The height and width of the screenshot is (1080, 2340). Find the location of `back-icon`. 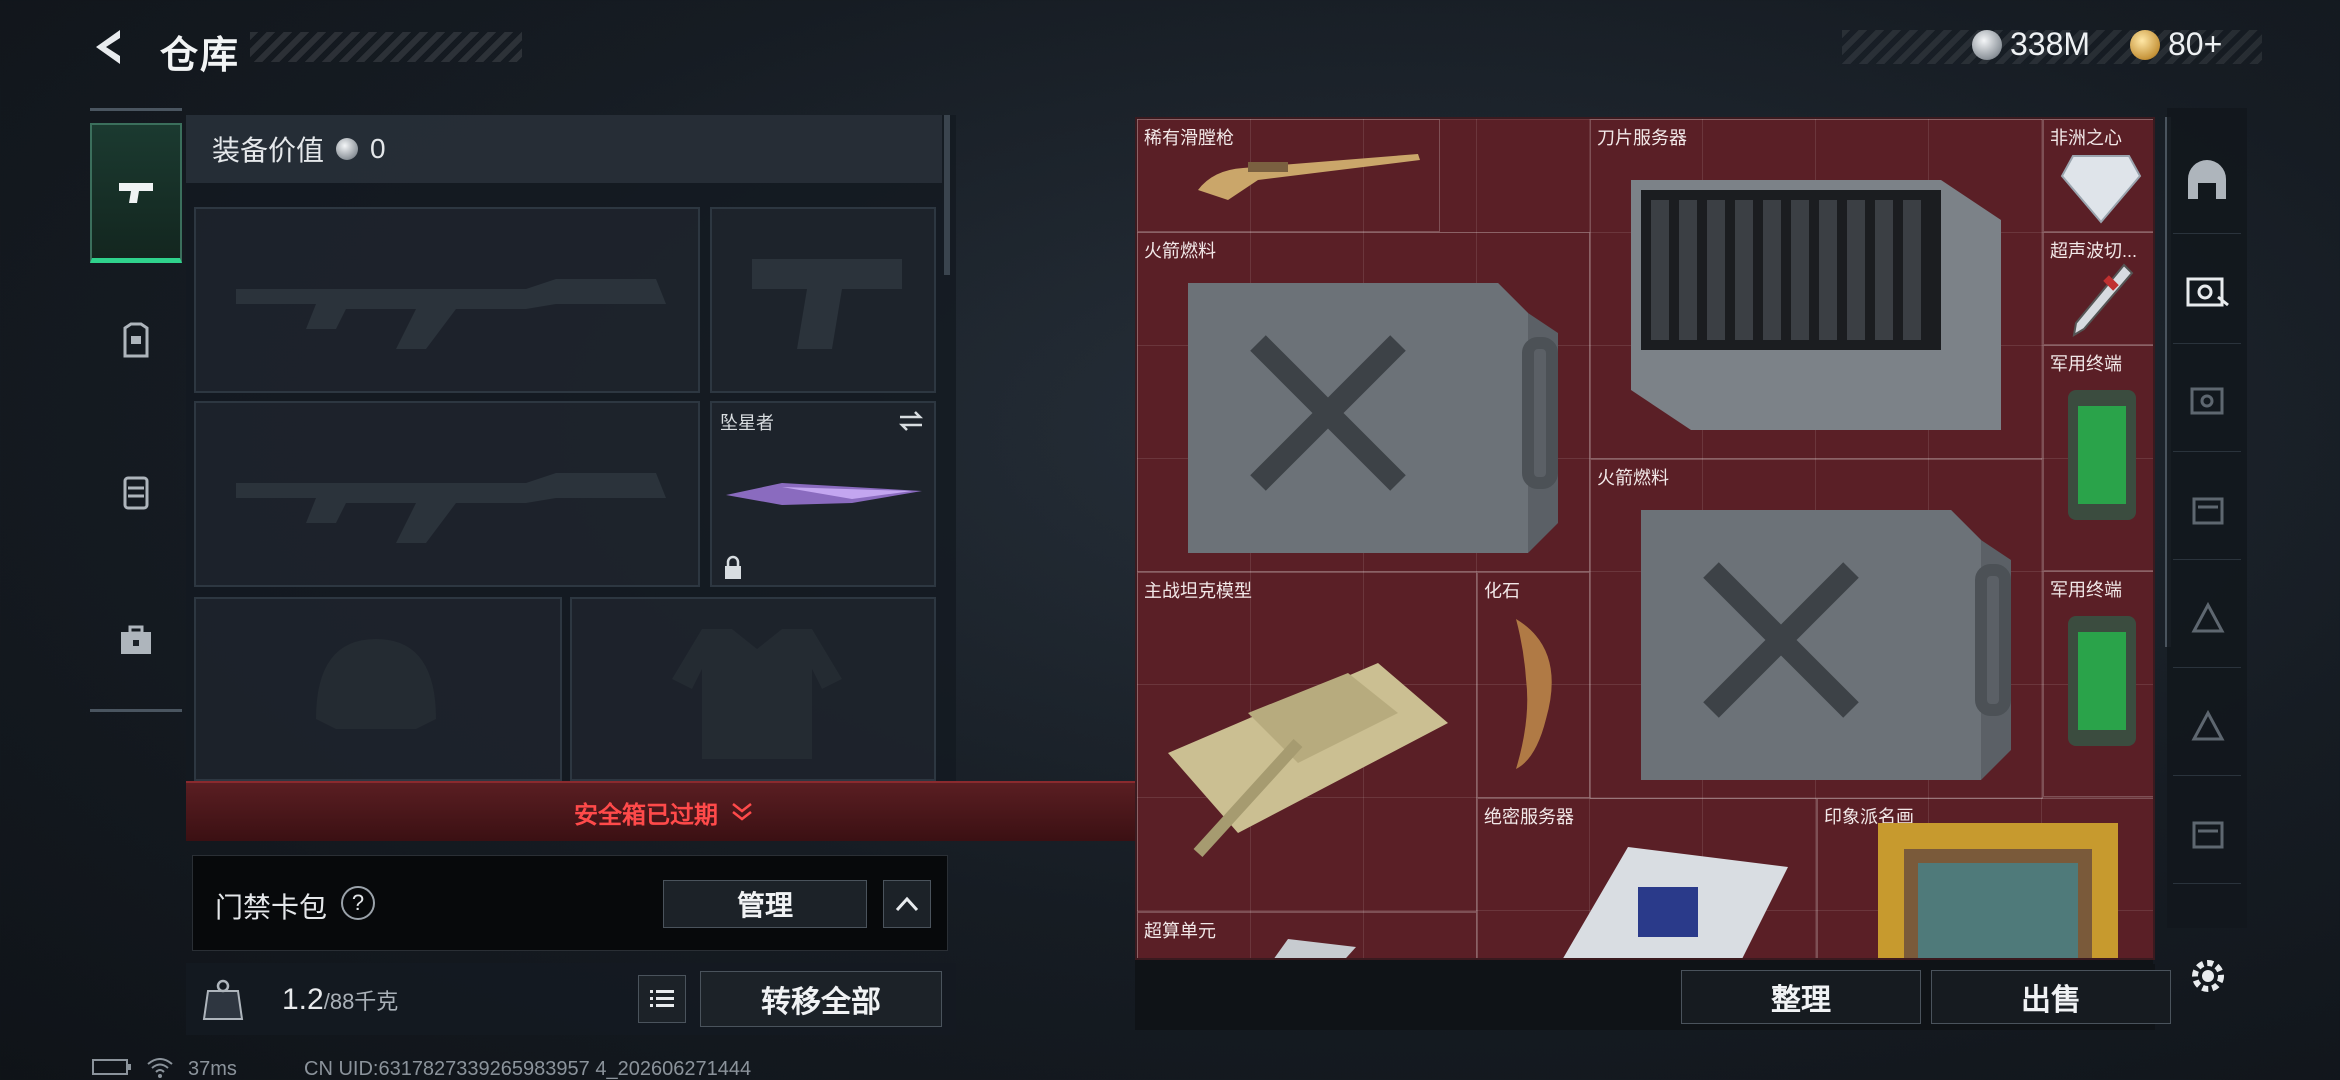

back-icon is located at coordinates (111, 47).